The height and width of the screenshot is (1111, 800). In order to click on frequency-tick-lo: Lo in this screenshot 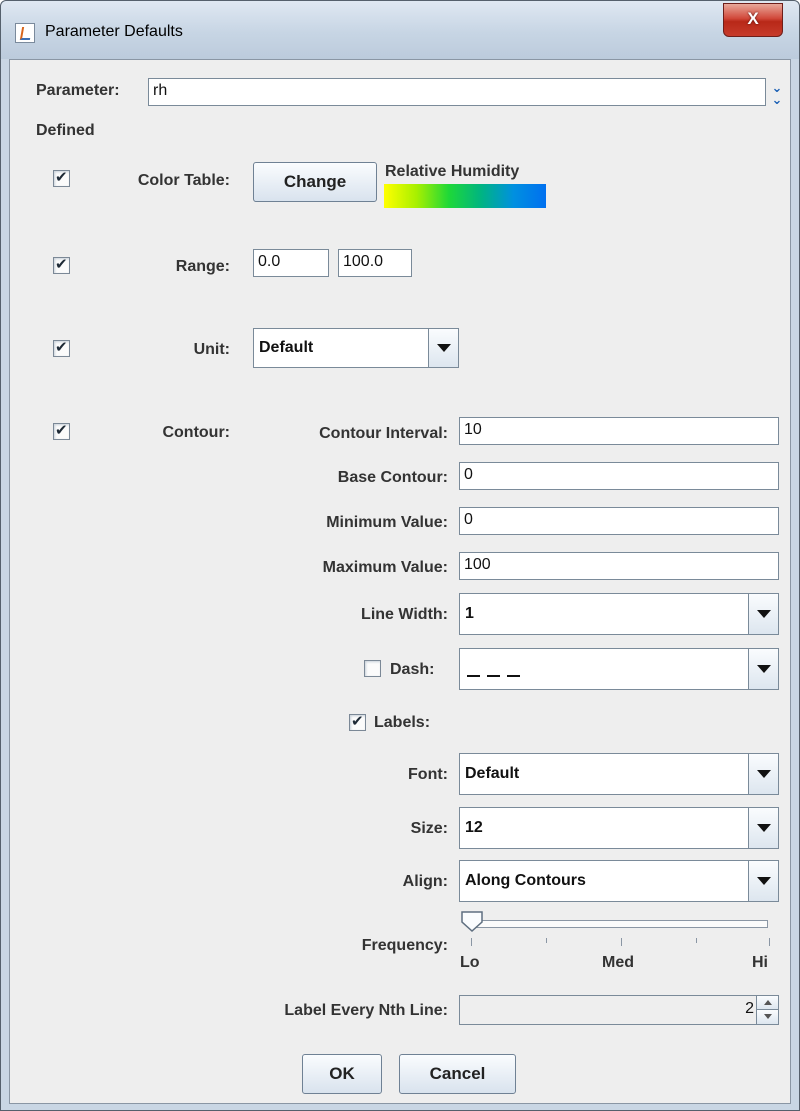, I will do `click(470, 962)`.